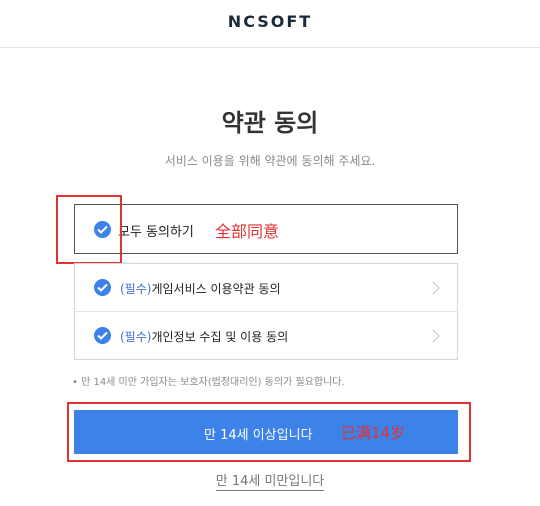 This screenshot has width=540, height=506. I want to click on age-notice: • 만 14세 미만 가입자는 보호자(법정대리인) 동의가 필요합니다., so click(208, 382).